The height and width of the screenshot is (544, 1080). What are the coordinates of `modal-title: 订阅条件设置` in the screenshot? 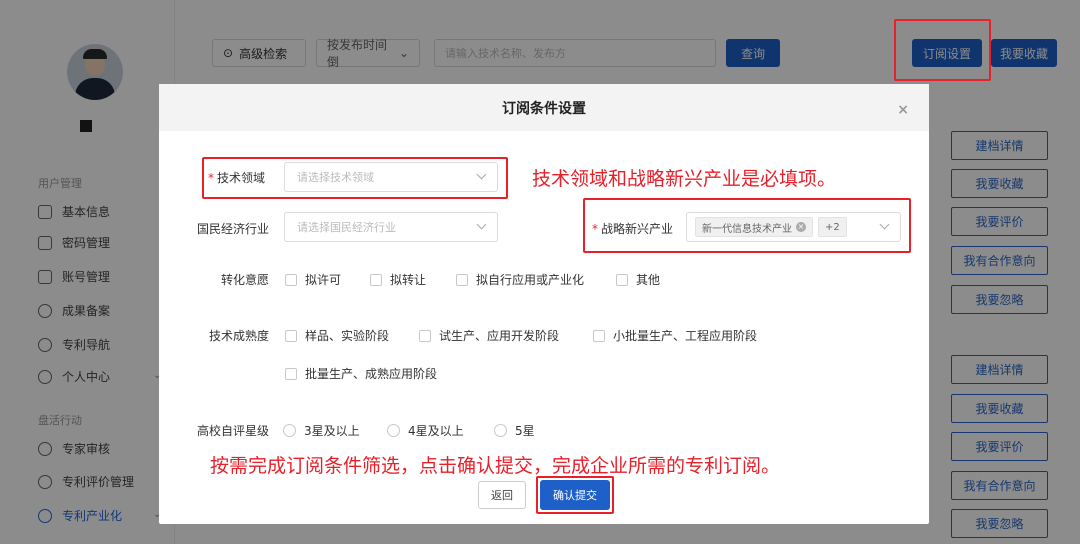 It's located at (544, 108).